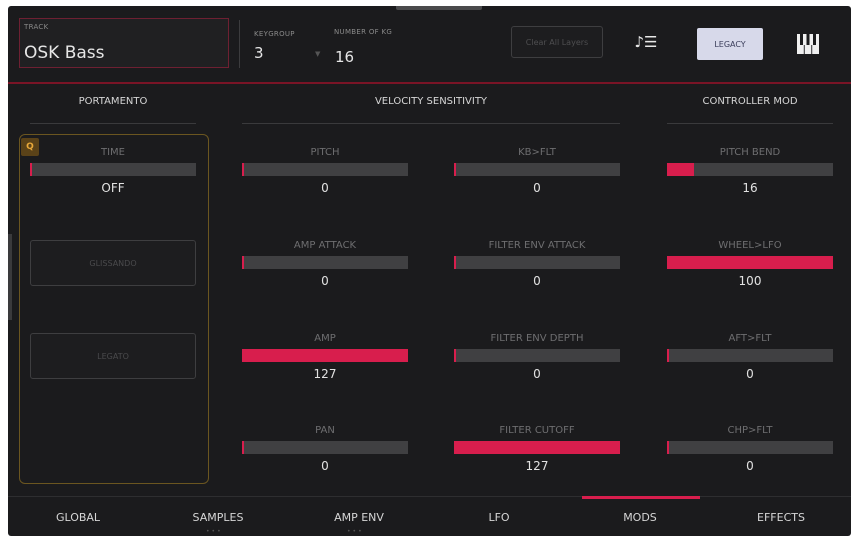 The image size is (859, 540). What do you see at coordinates (325, 430) in the screenshot?
I see `param-label: PAN` at bounding box center [325, 430].